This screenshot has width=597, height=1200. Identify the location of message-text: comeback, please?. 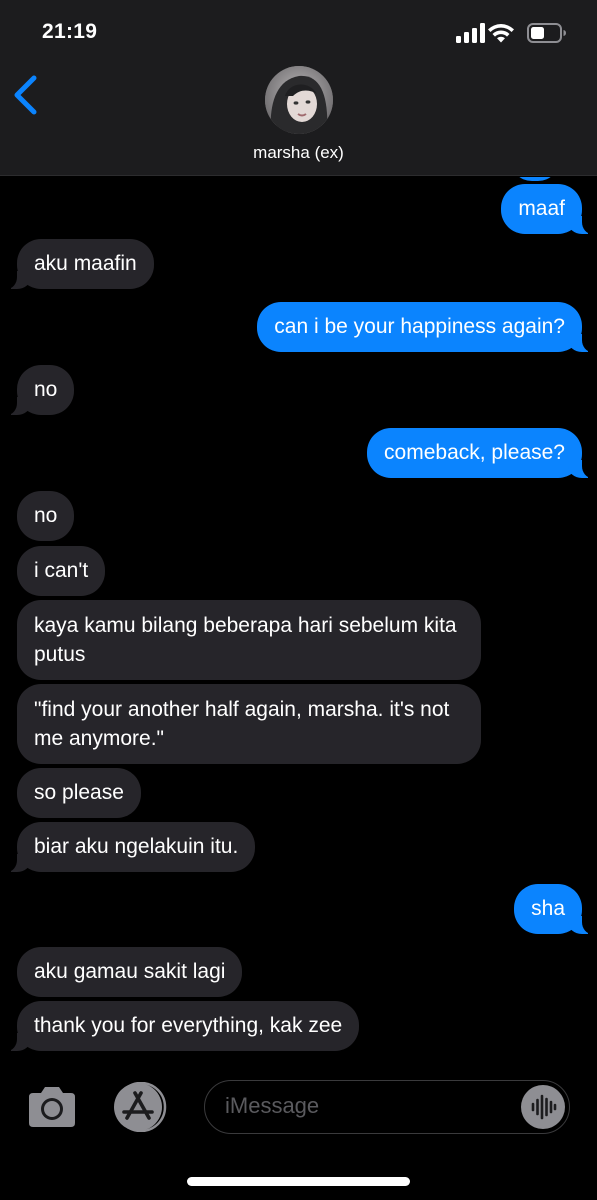
(474, 452).